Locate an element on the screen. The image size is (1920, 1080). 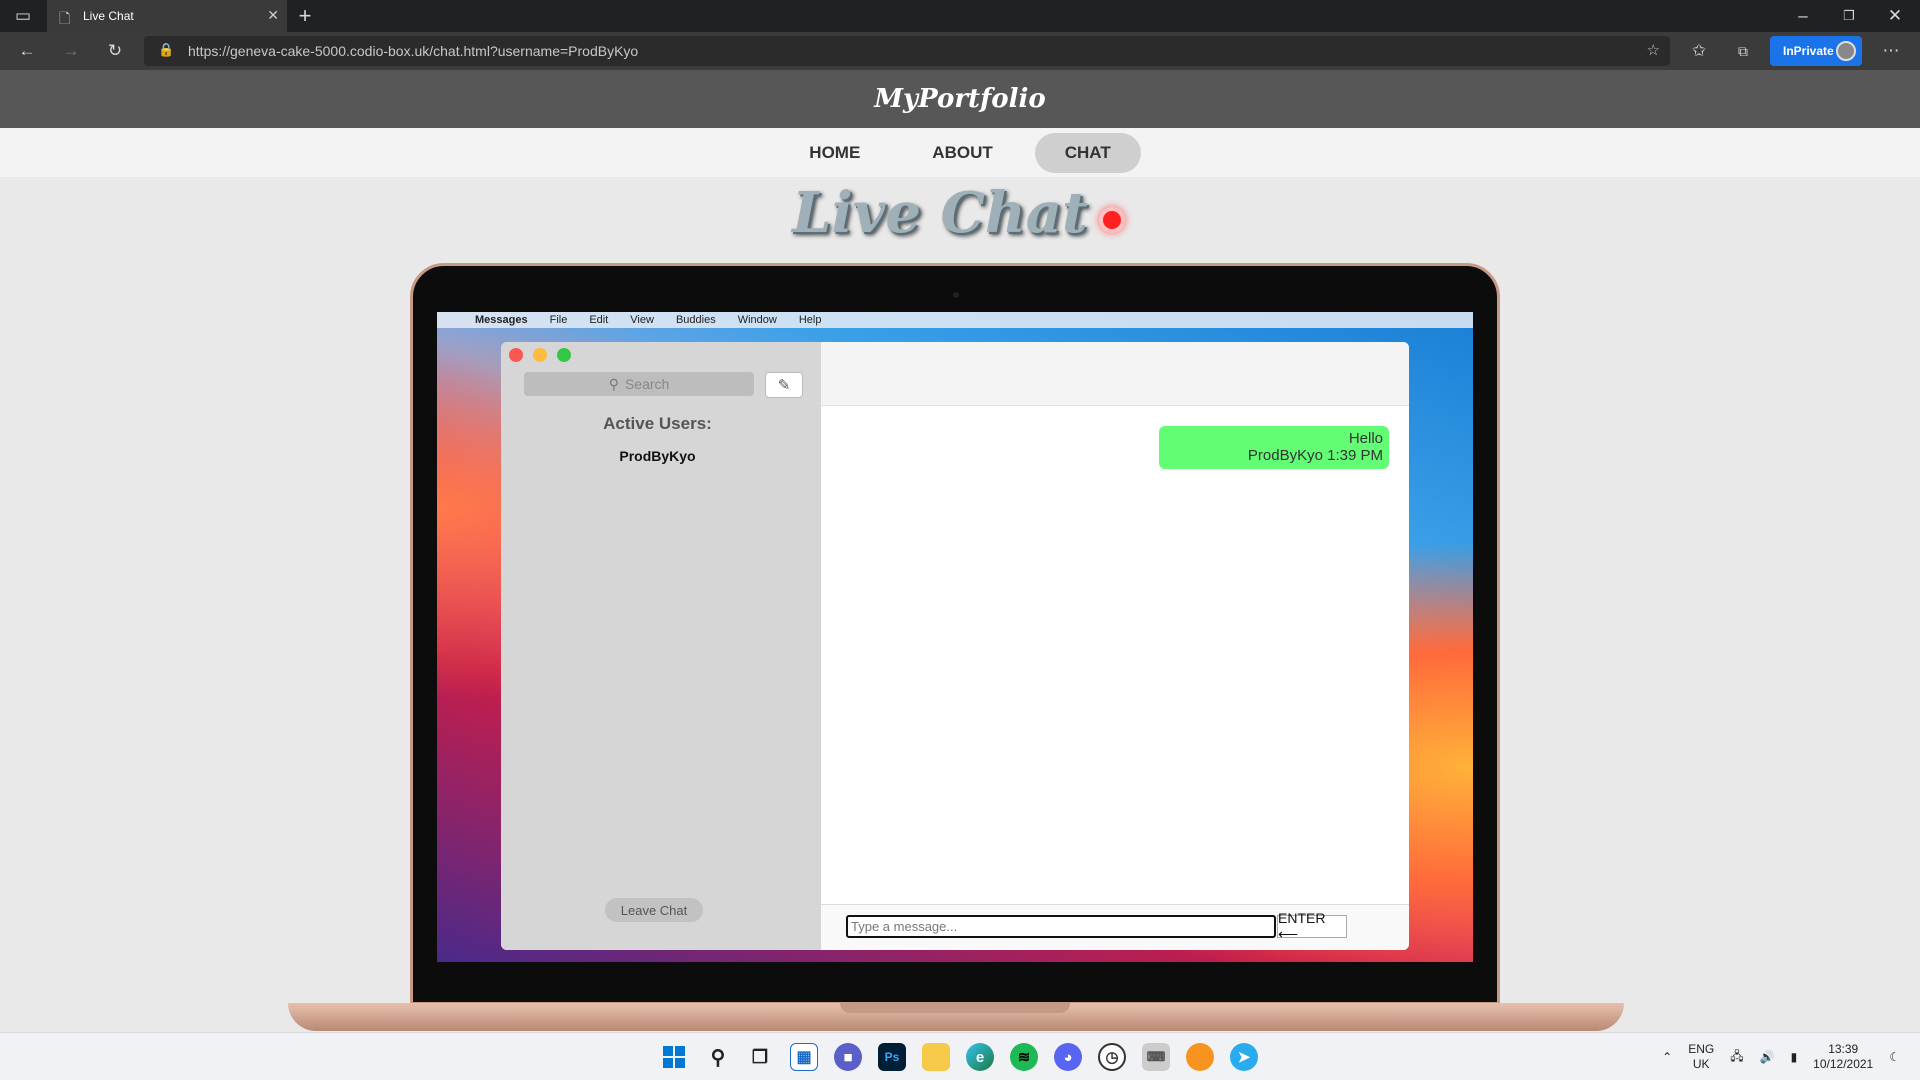
battery-icon: ▮ is located at coordinates (1794, 1057).